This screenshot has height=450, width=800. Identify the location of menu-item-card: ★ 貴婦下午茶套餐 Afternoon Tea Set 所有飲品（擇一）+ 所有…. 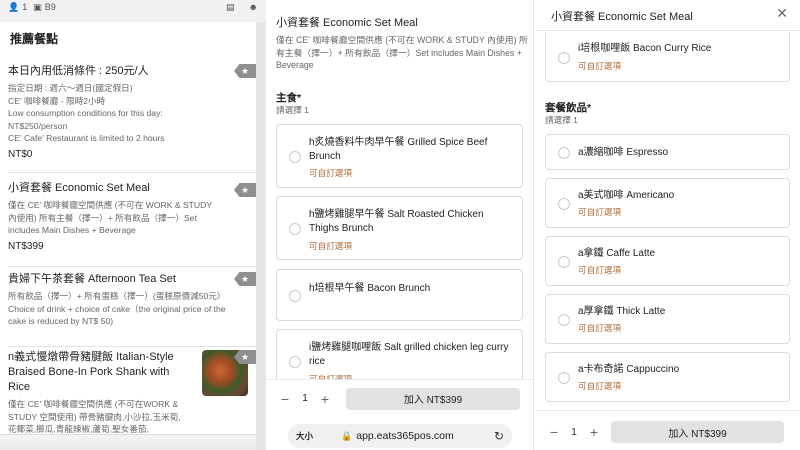
(132, 309).